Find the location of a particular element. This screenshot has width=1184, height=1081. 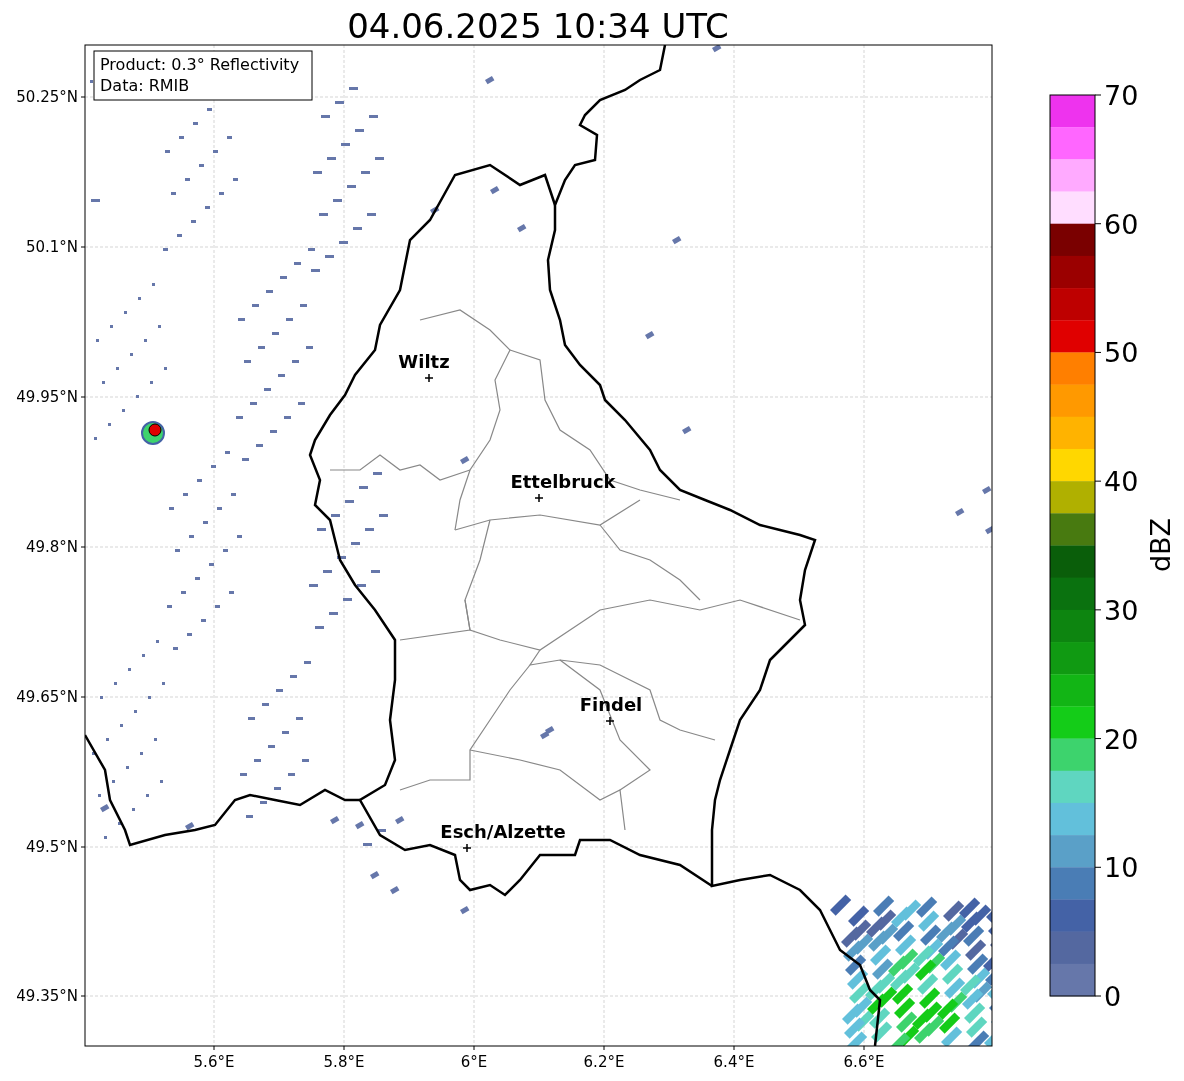

latitude-label: 49.65°N is located at coordinates (47, 697).